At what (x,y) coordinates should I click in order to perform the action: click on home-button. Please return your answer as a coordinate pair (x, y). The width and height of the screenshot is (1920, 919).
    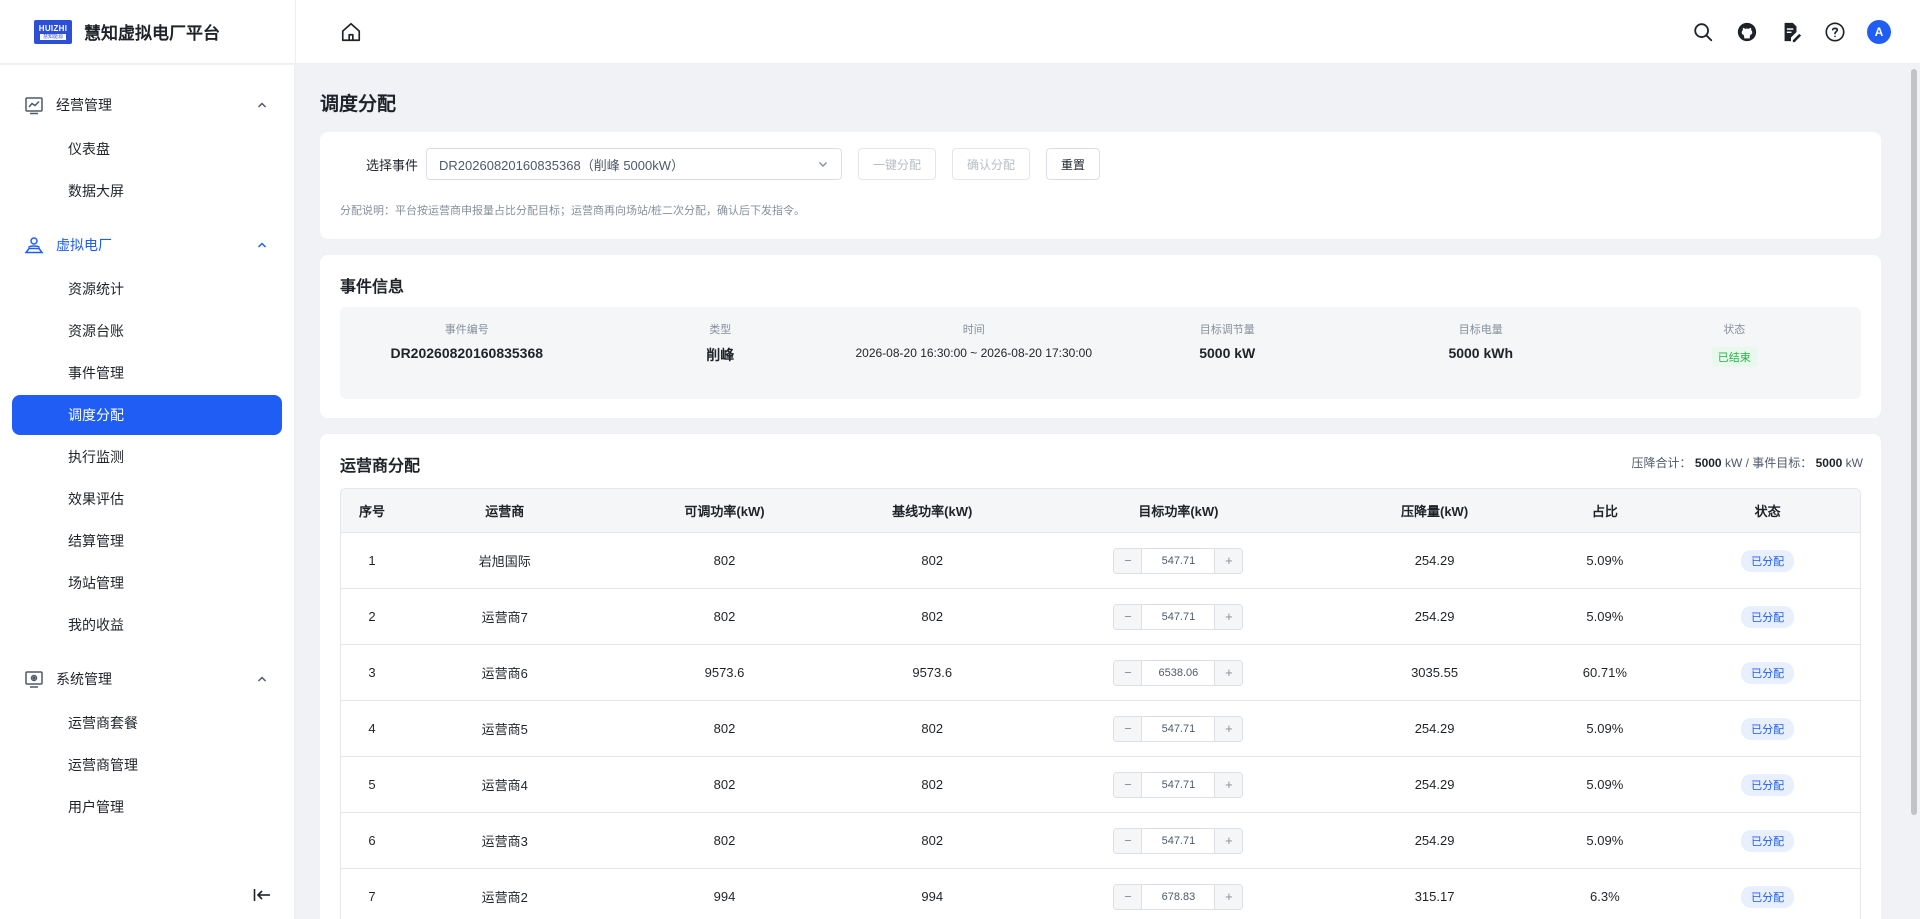
    Looking at the image, I should click on (351, 32).